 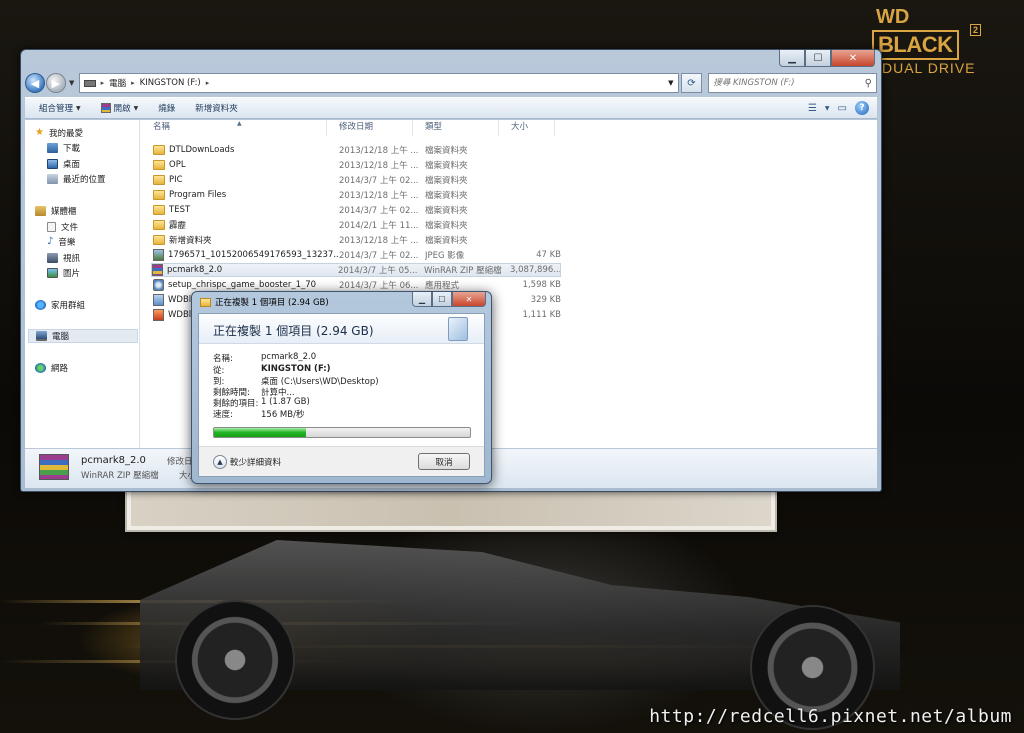 What do you see at coordinates (670, 83) in the screenshot?
I see `address-dropdown: ▼` at bounding box center [670, 83].